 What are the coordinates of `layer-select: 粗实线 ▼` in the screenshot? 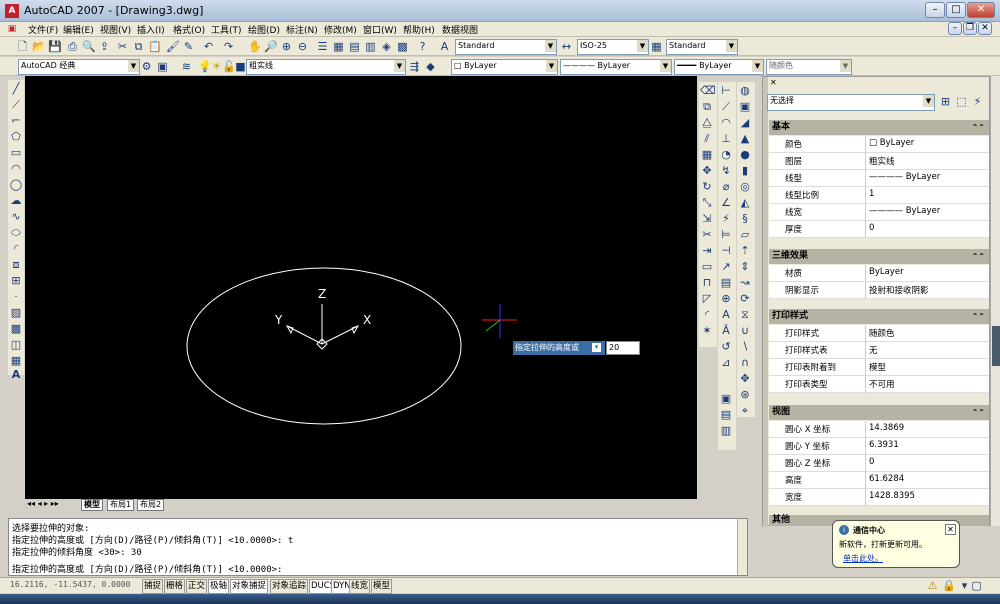 It's located at (326, 67).